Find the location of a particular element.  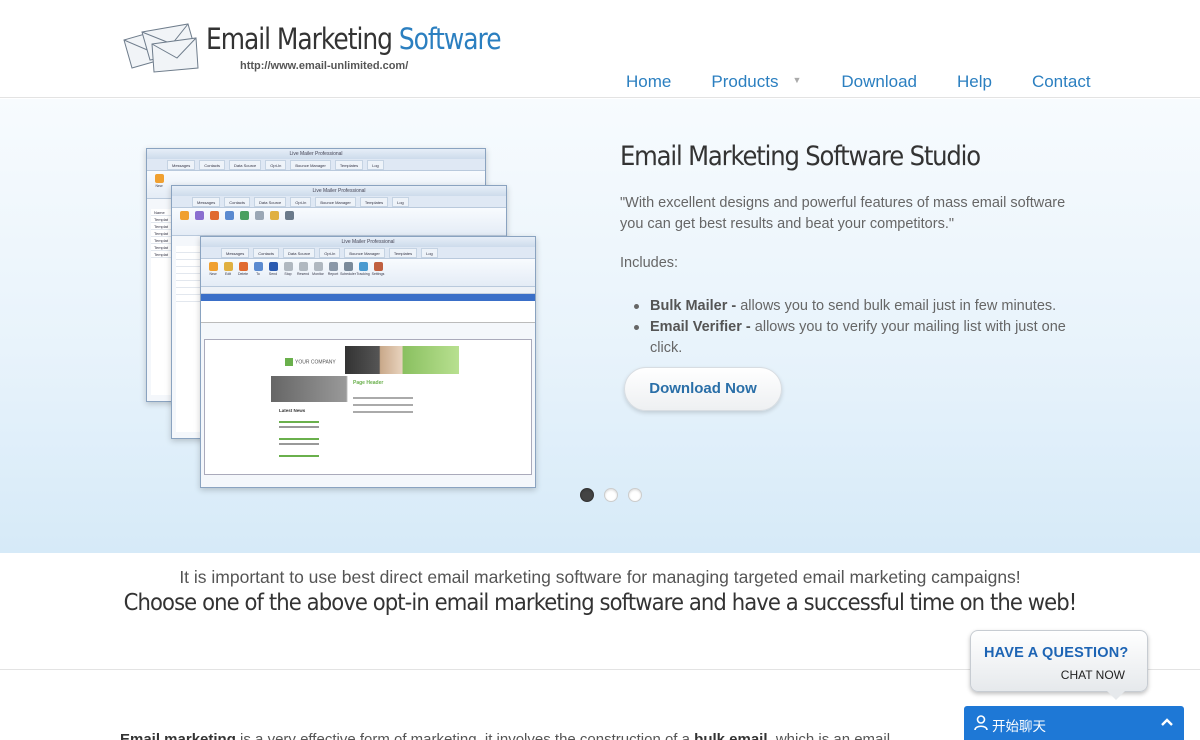

preview-company: YOUR COMPANY is located at coordinates (310, 362).